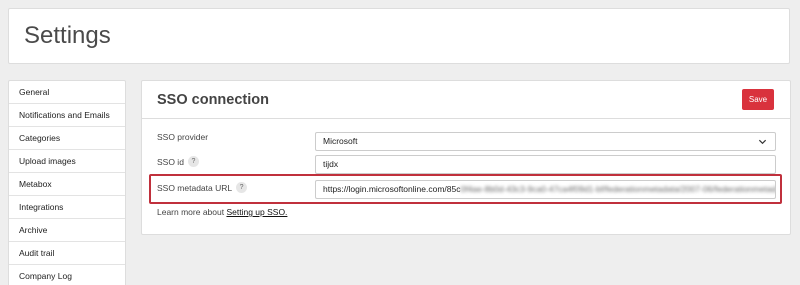  Describe the element at coordinates (170, 161) in the screenshot. I see `sso-id-label-text: SSO id` at that location.